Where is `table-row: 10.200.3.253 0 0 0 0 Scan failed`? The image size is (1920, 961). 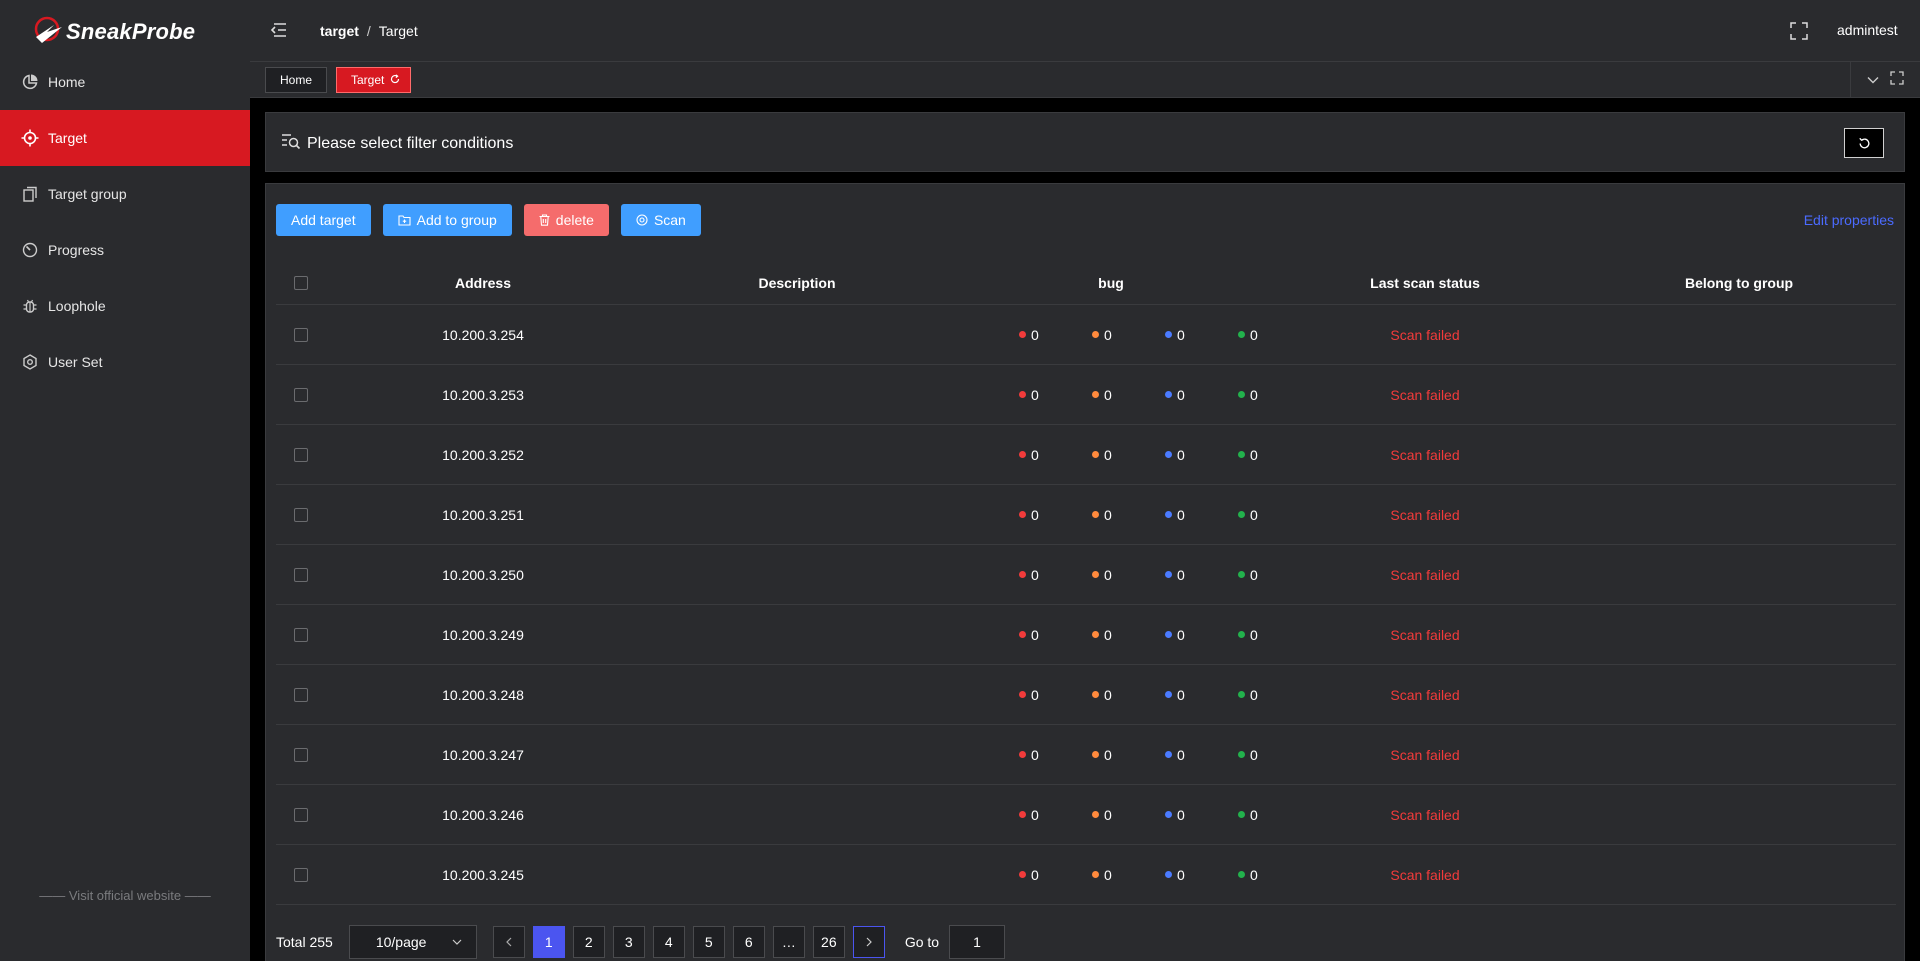
table-row: 10.200.3.253 0 0 0 0 Scan failed is located at coordinates (1086, 395).